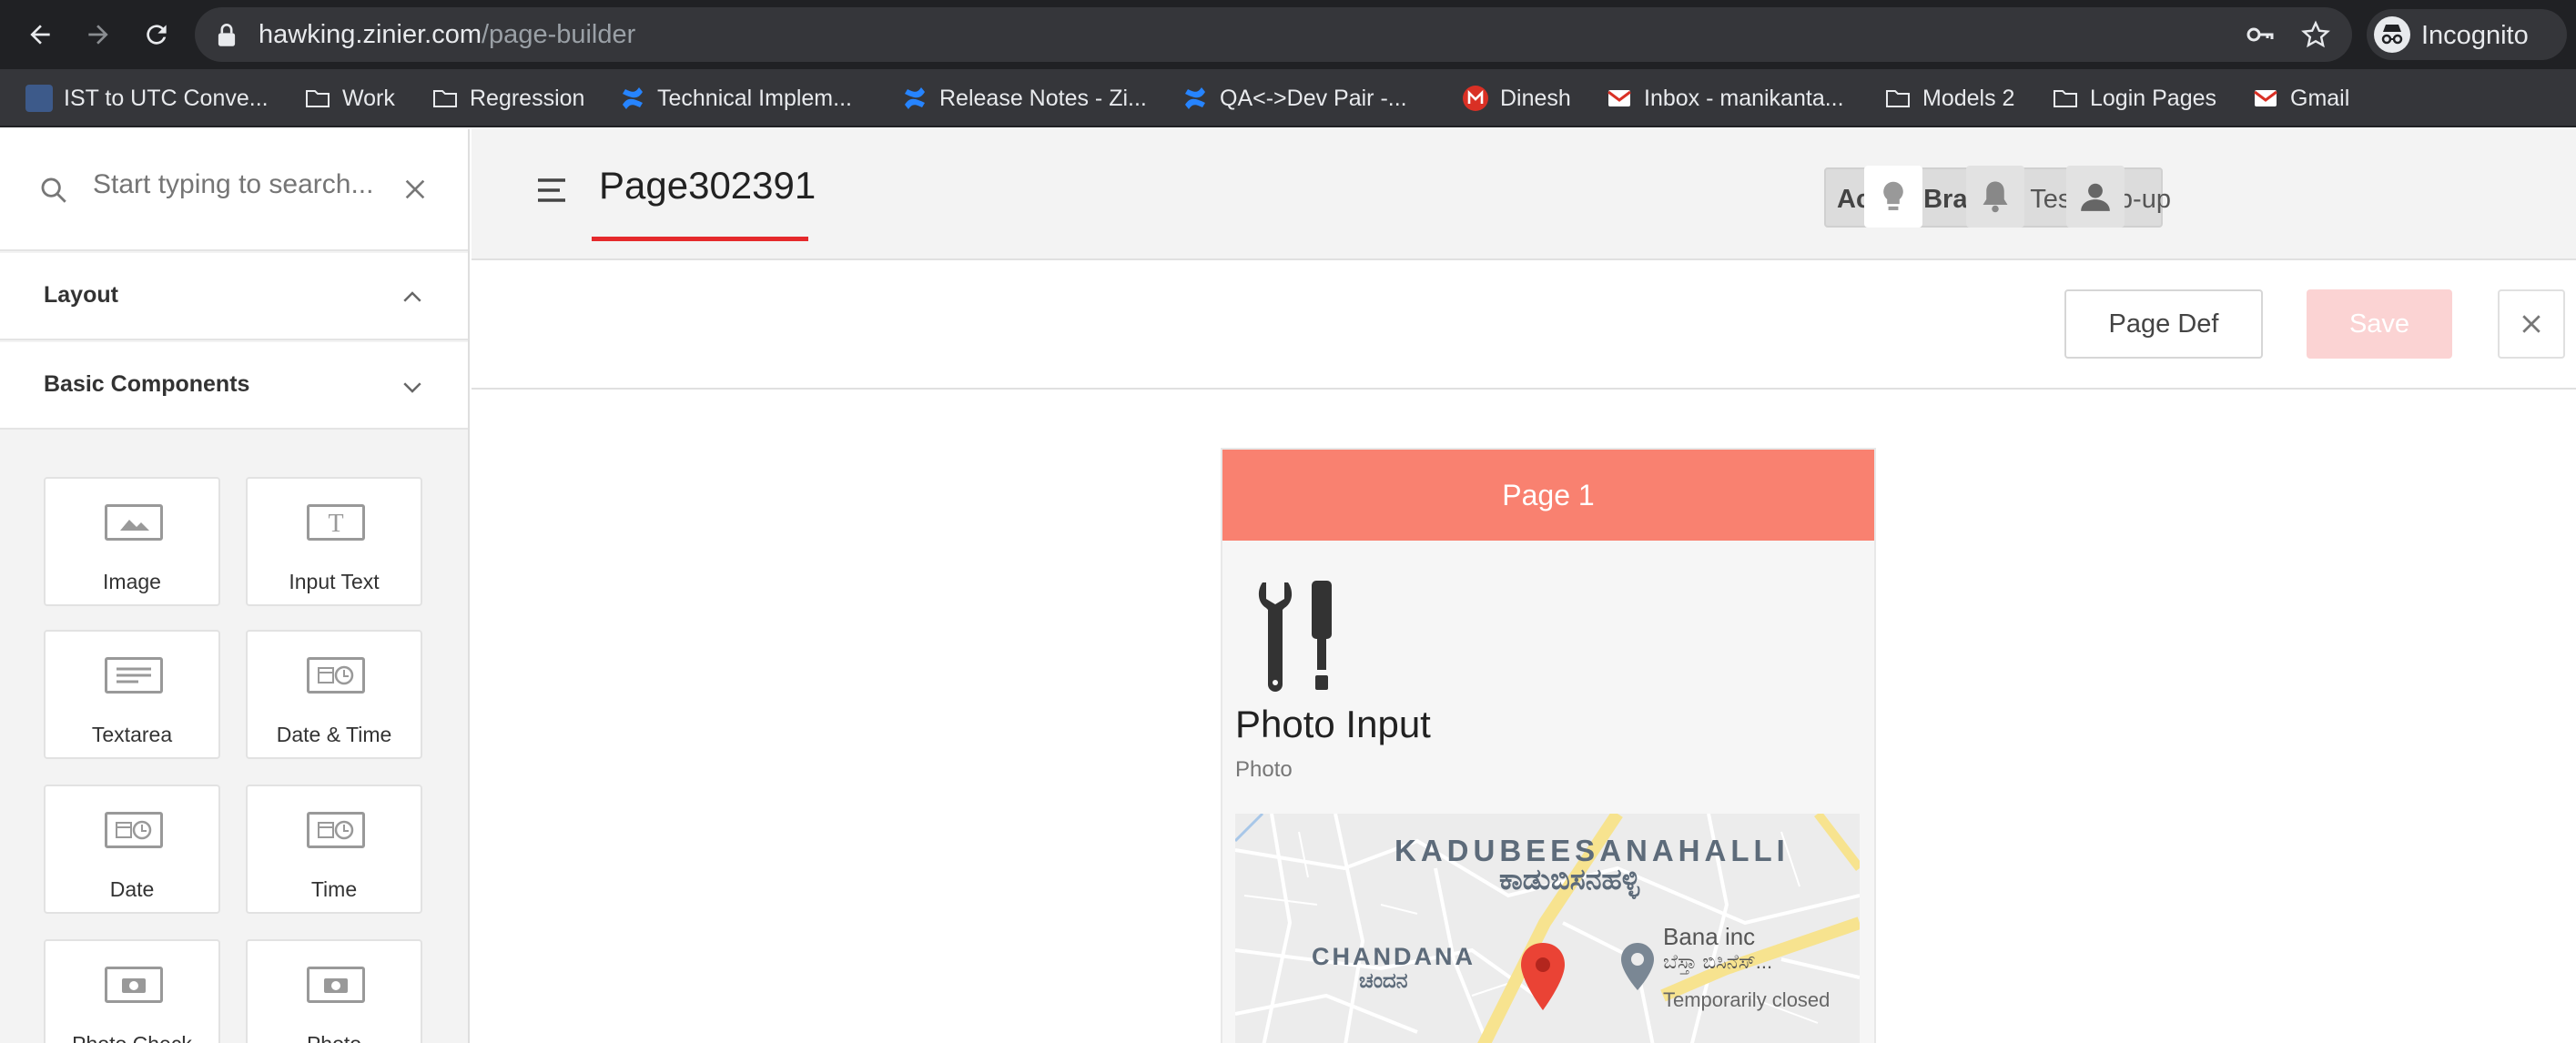 The width and height of the screenshot is (2576, 1043). I want to click on forward-button, so click(98, 35).